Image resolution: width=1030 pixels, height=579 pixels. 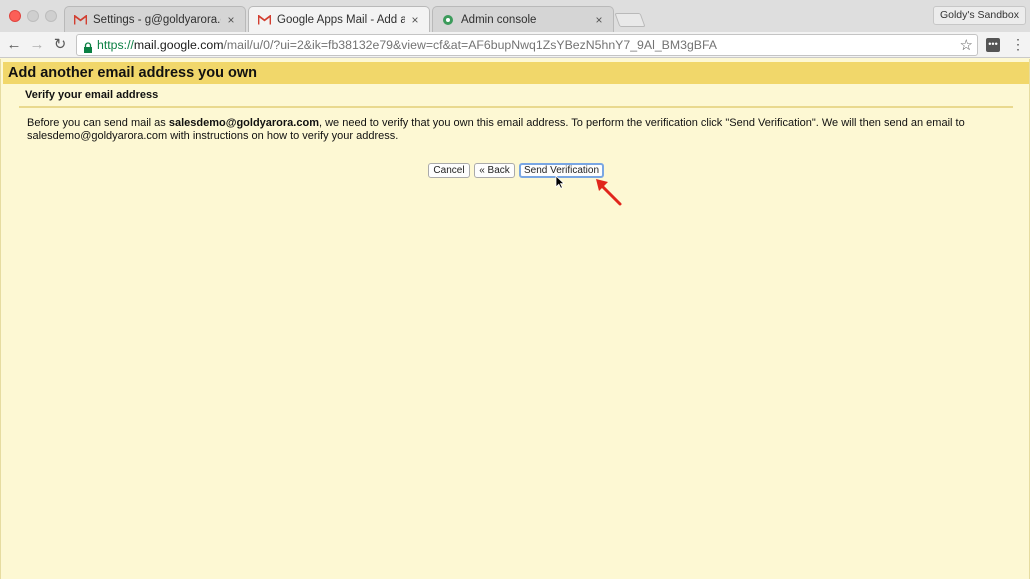 I want to click on email-address: salesdemo@goldyarora.com, so click(x=243, y=123).